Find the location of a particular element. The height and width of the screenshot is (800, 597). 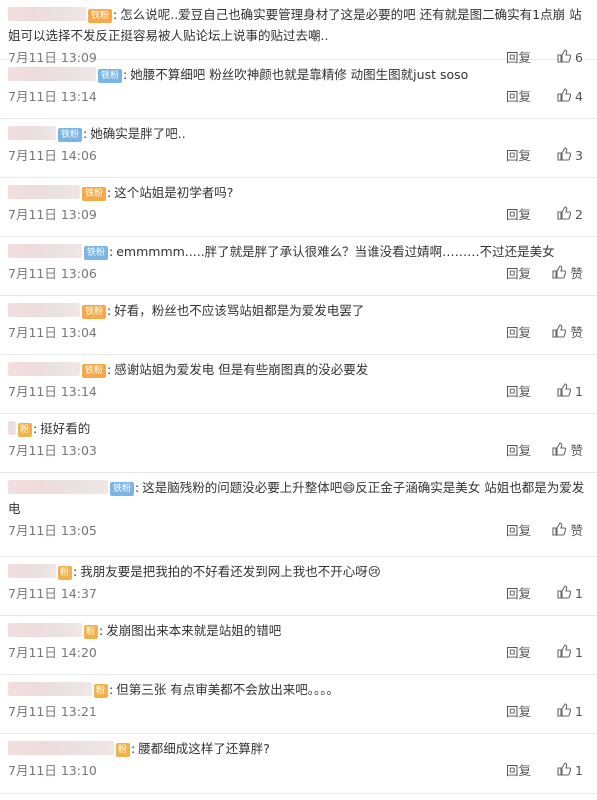

comment-text: 好看，粉丝也不应该骂站姐都是为爱发电罢了 is located at coordinates (239, 310).